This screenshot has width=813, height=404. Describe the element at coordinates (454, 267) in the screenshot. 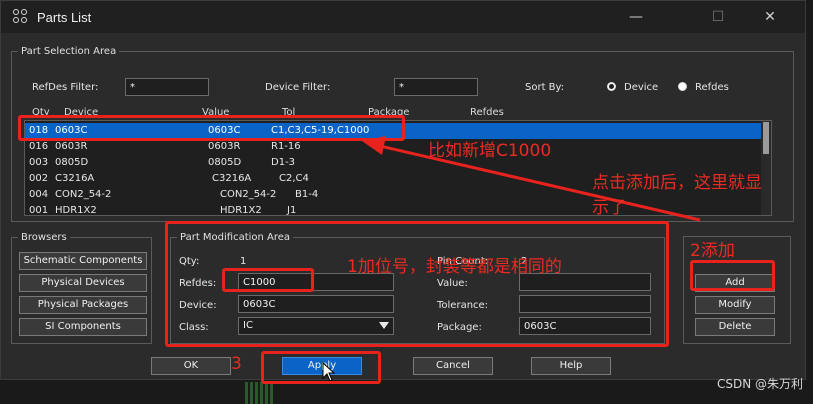

I see `annotation-step1: 1加位号，封装等都是相同的` at that location.